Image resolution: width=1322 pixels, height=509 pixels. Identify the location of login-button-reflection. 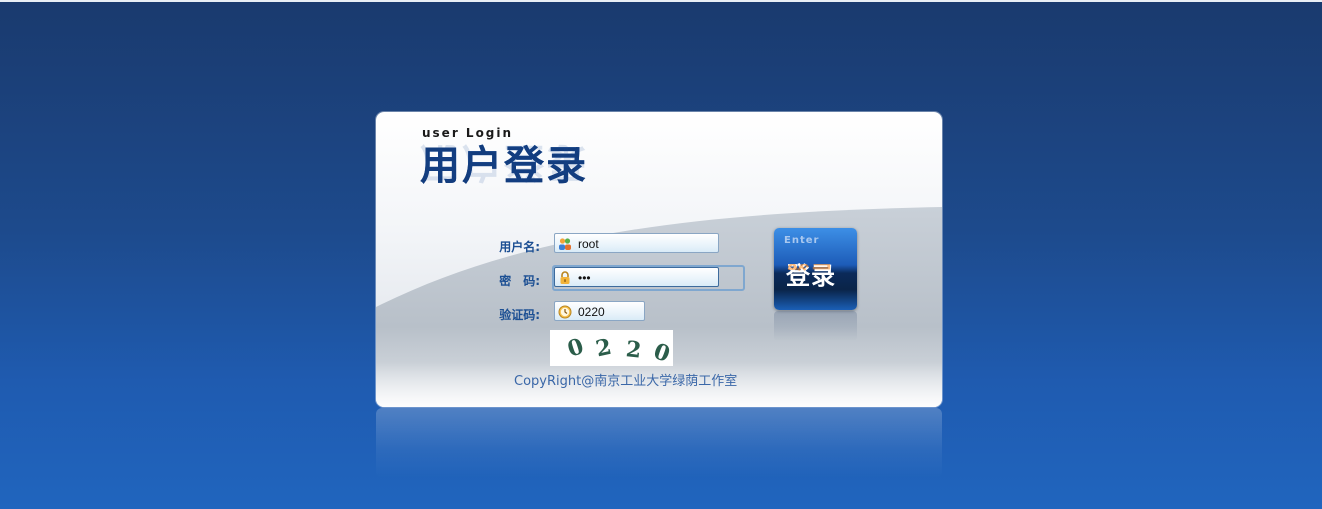
(815, 326).